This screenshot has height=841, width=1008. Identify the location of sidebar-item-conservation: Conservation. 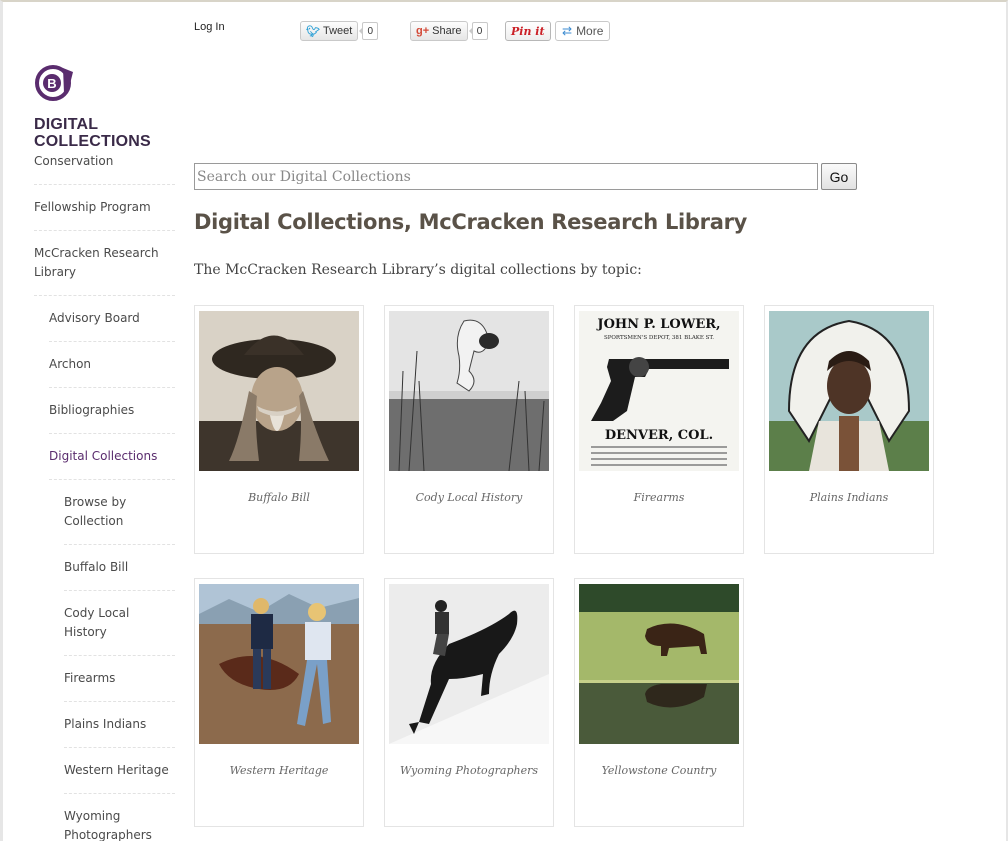
(104, 165).